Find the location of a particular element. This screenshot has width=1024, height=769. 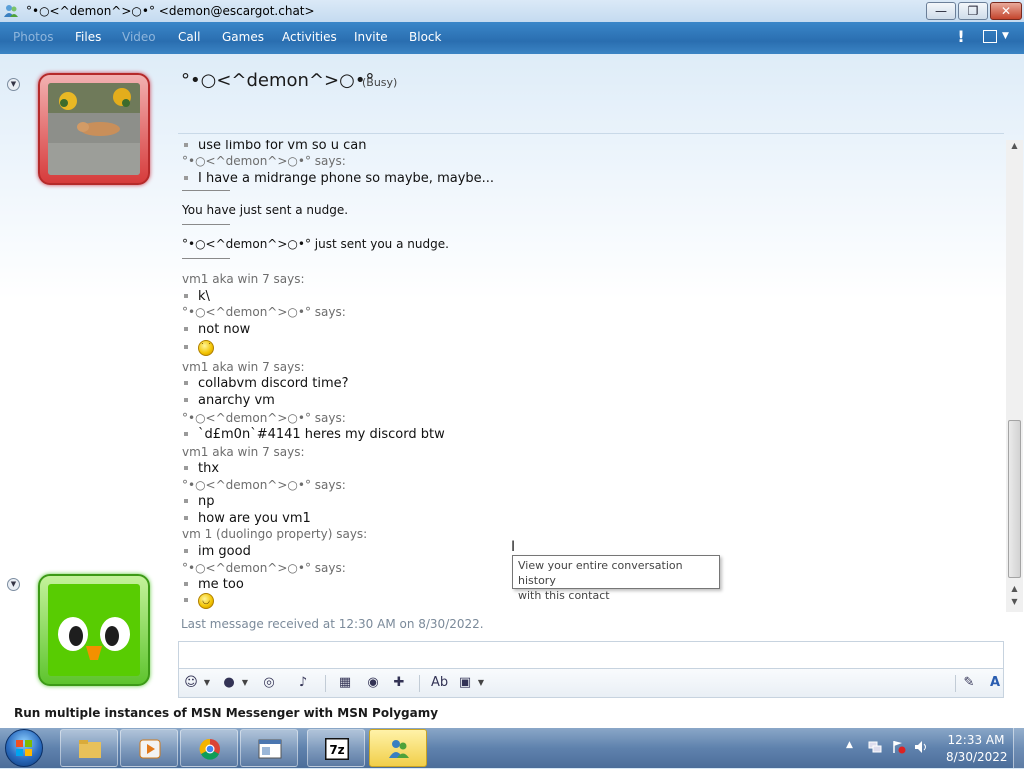

message-line: me too is located at coordinates (214, 584).